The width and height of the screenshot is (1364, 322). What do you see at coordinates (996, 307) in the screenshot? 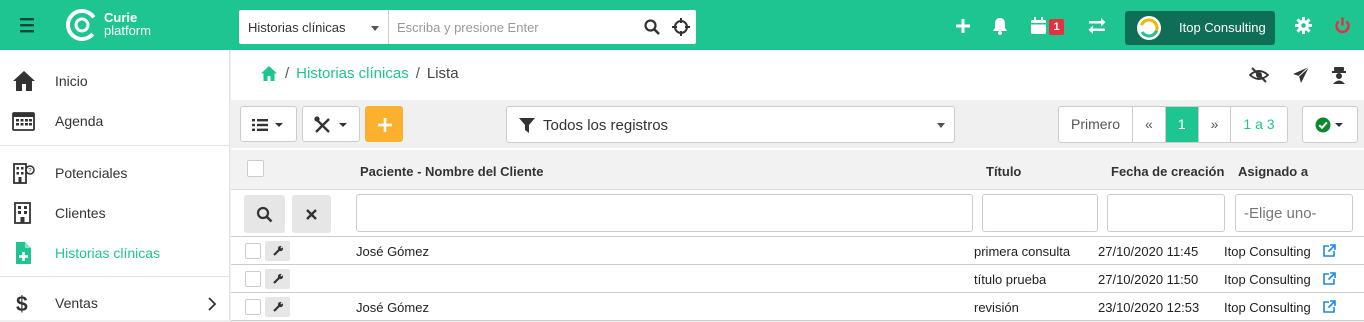
I see `cell-title: revisión` at bounding box center [996, 307].